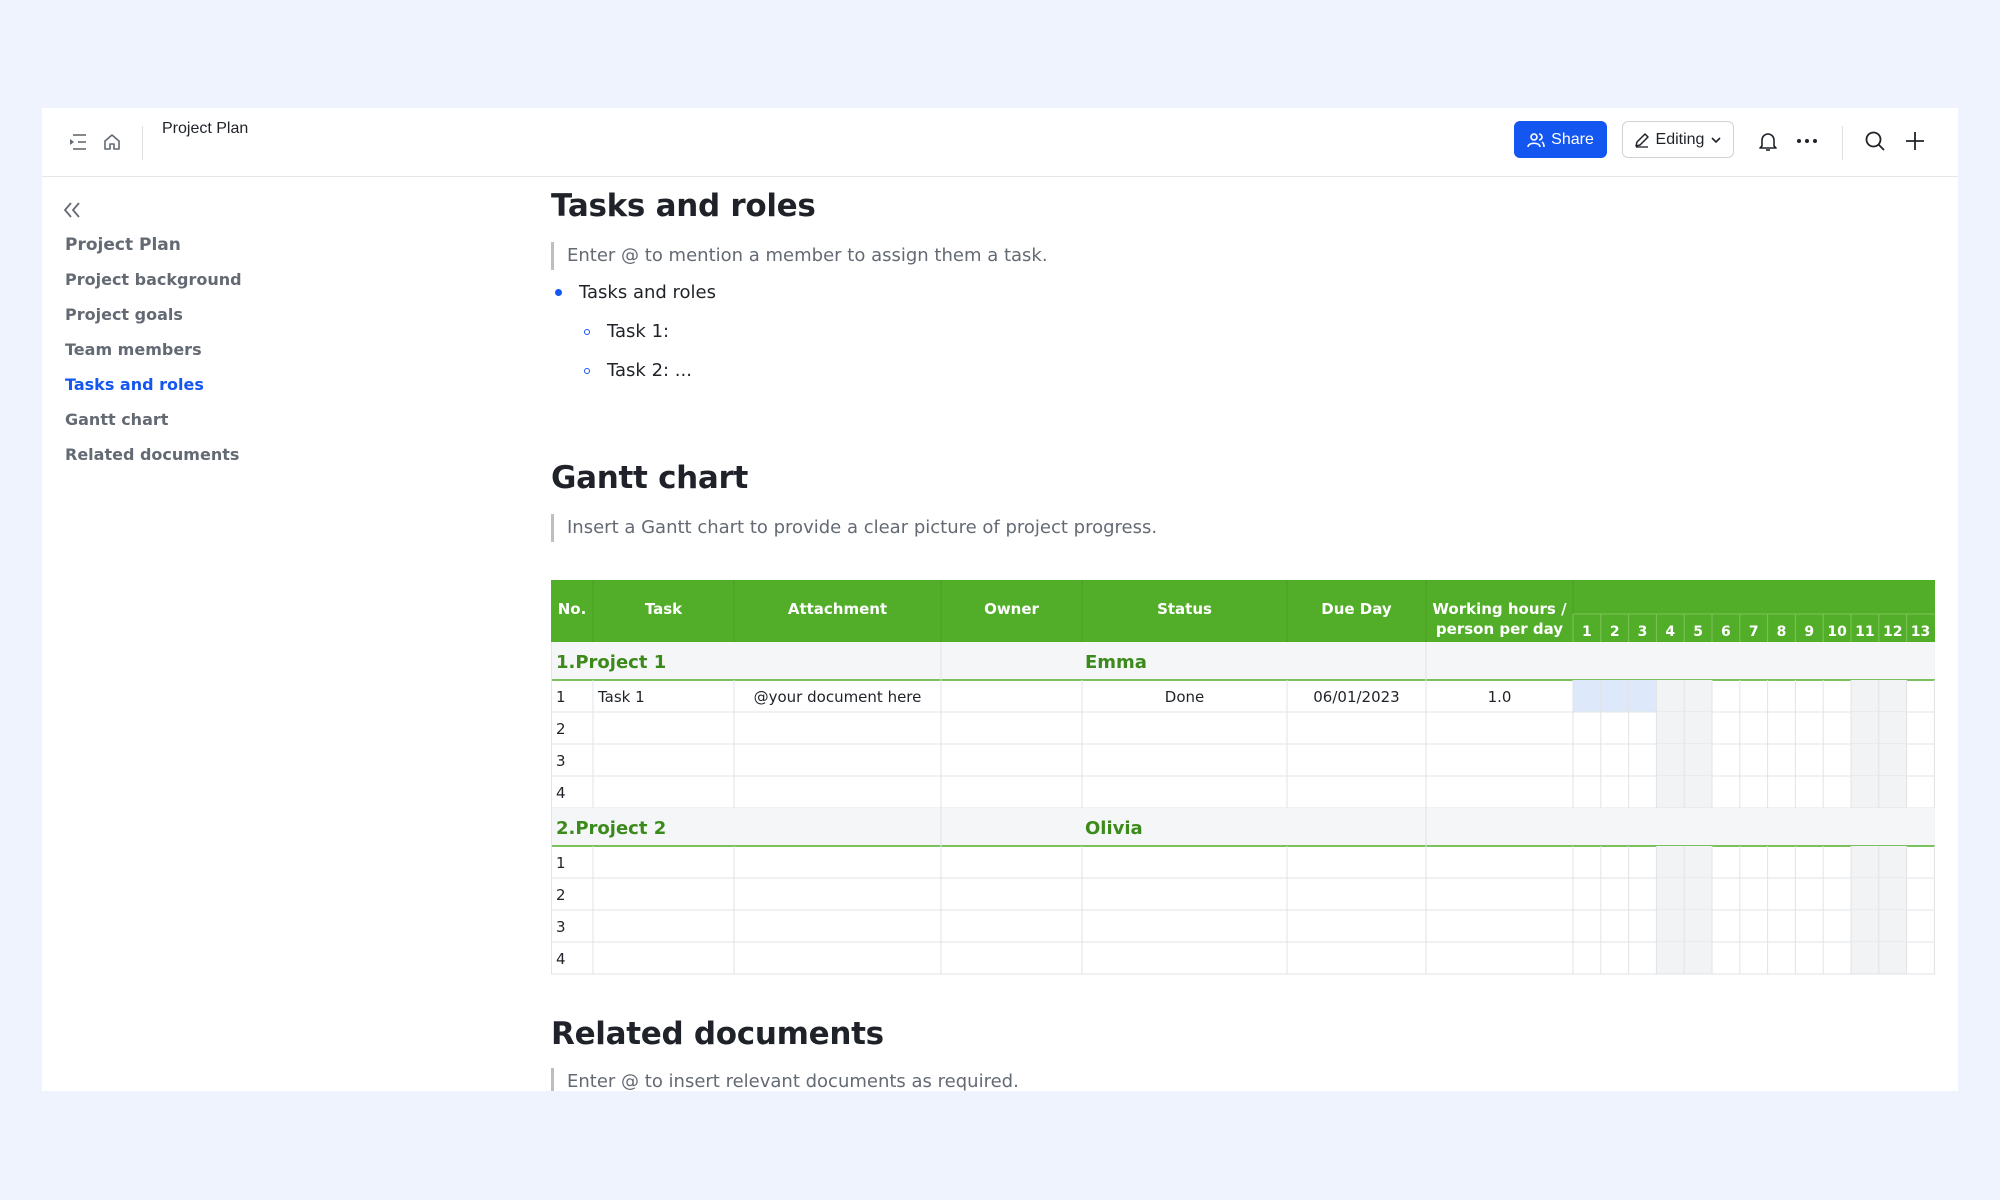 Image resolution: width=2000 pixels, height=1200 pixels. I want to click on share-button: Share, so click(1560, 139).